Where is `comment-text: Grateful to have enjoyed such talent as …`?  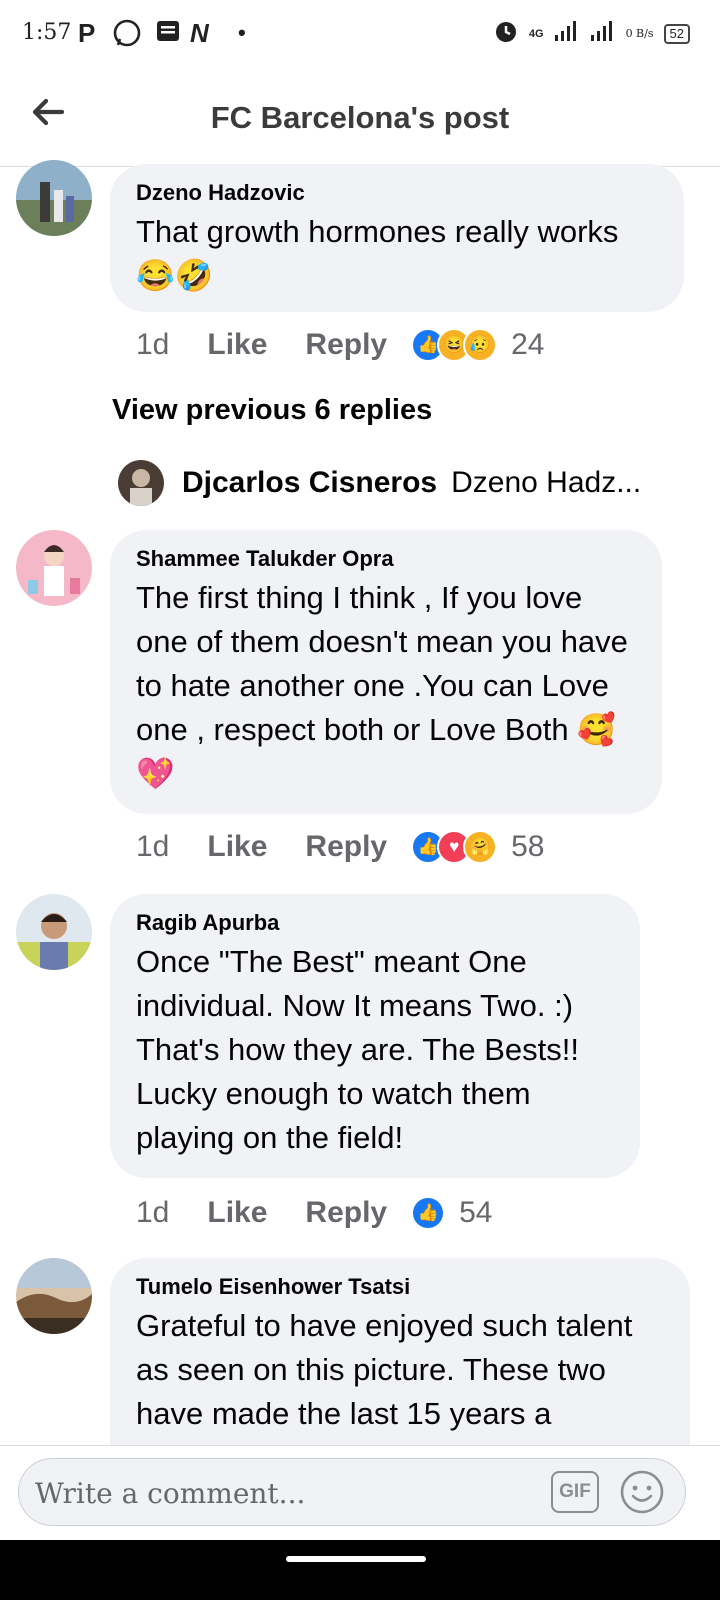 comment-text: Grateful to have enjoyed such talent as … is located at coordinates (384, 1369).